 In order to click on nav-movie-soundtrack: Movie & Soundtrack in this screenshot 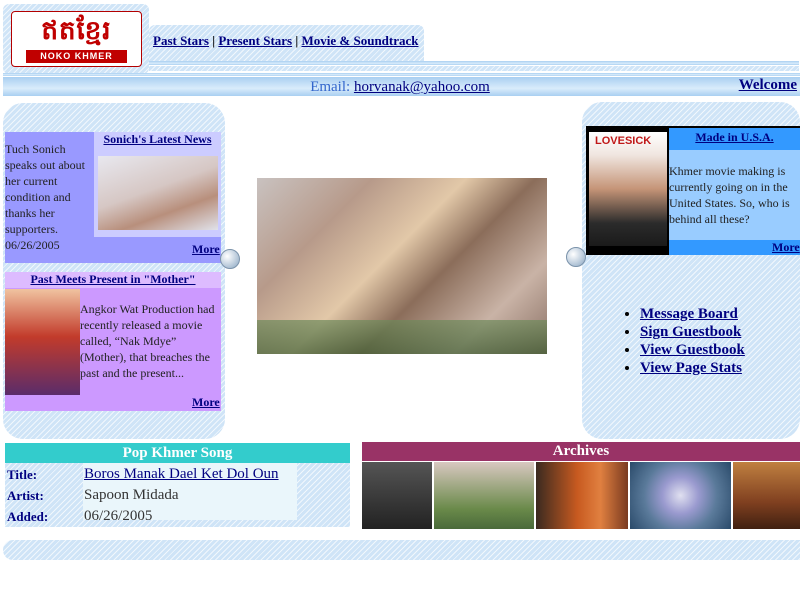, I will do `click(360, 40)`.